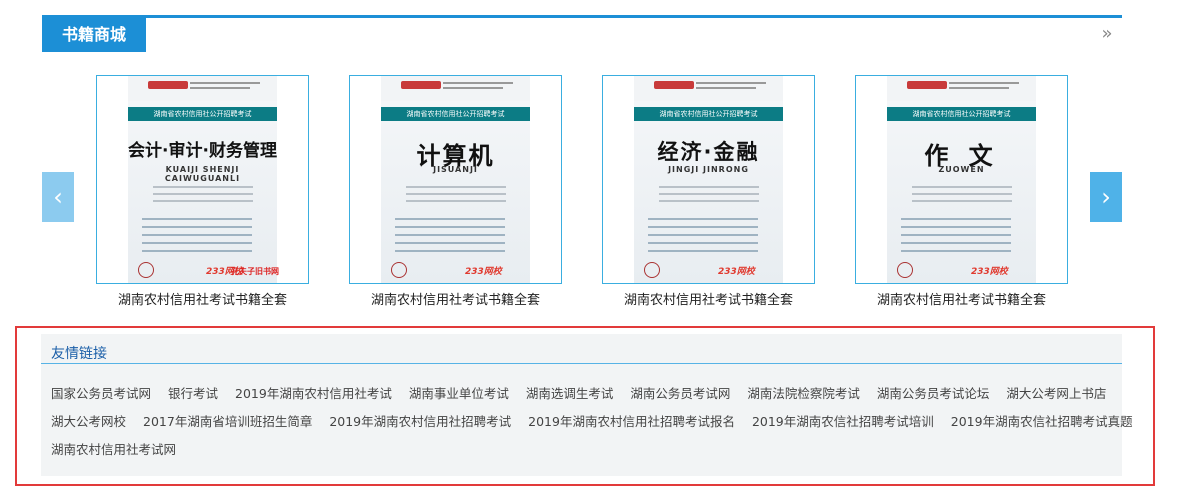 This screenshot has width=1200, height=495. Describe the element at coordinates (255, 271) in the screenshot. I see `cover-watermark: 孔夫子旧书网` at that location.